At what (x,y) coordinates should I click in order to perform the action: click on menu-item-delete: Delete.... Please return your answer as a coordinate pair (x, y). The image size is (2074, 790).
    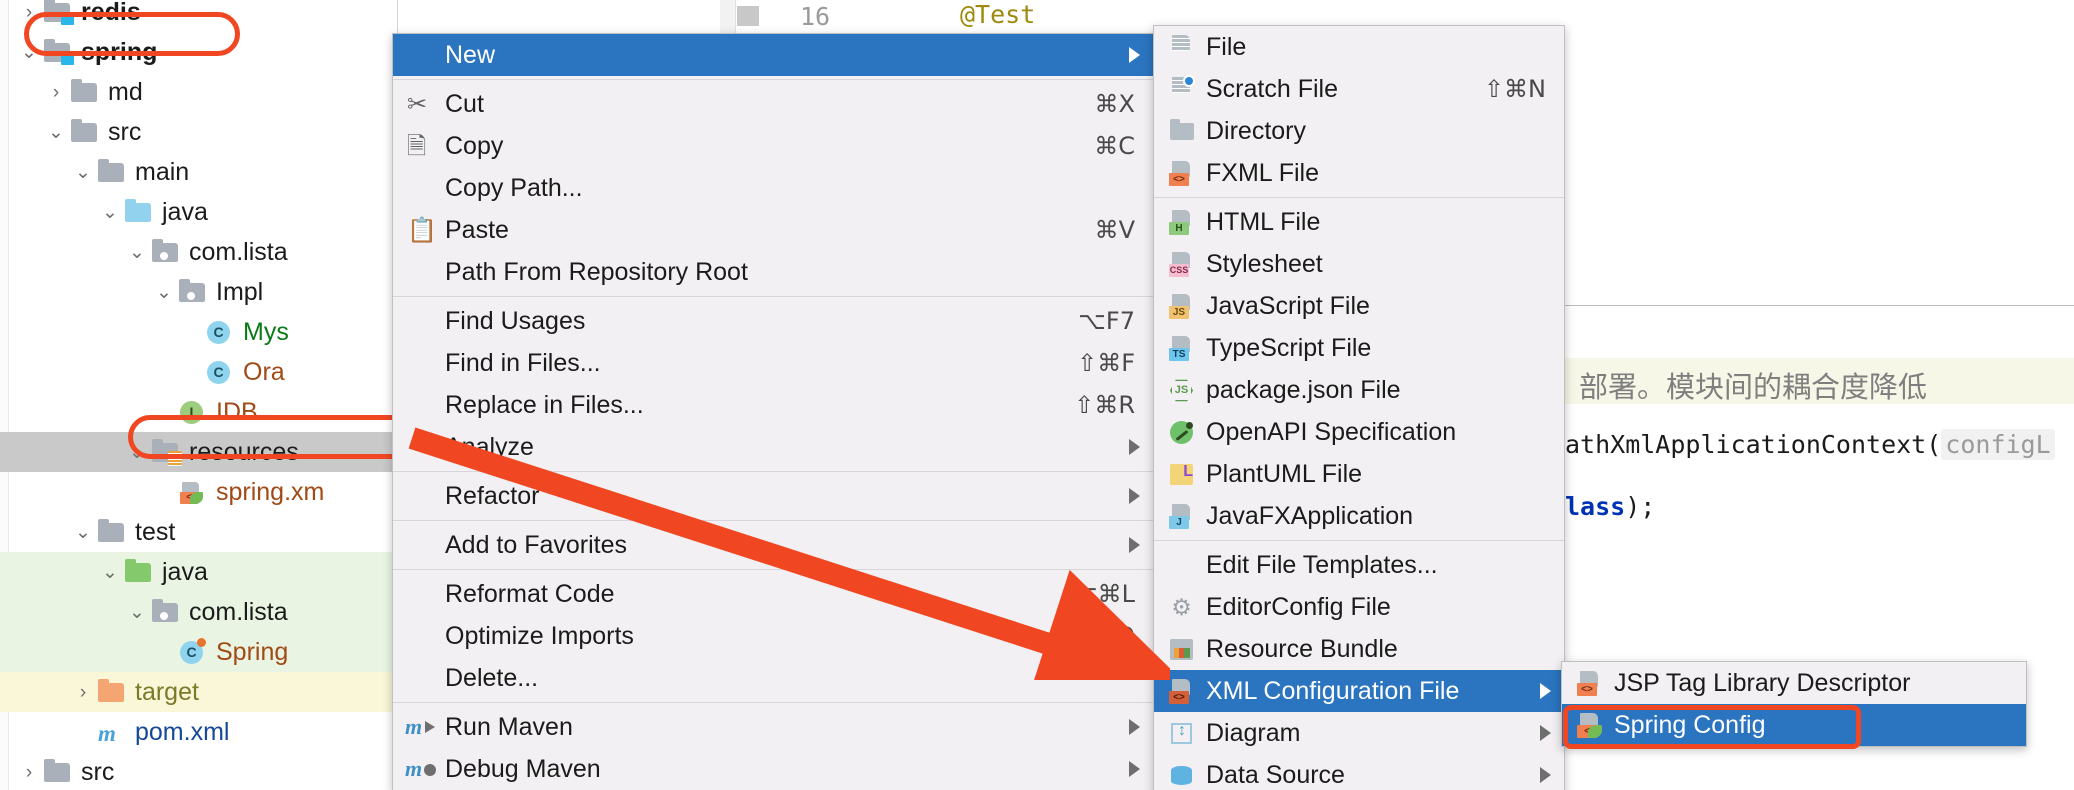
    Looking at the image, I should click on (773, 678).